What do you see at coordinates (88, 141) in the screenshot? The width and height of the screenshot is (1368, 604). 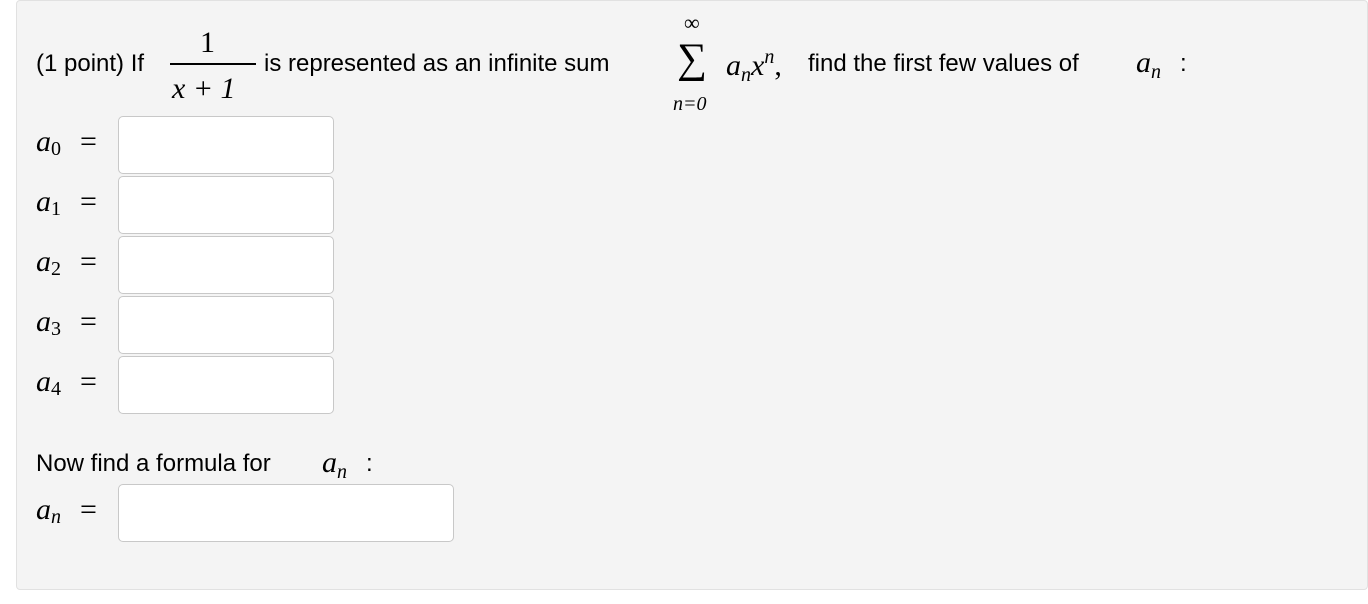 I see `answer-equals-a0: =` at bounding box center [88, 141].